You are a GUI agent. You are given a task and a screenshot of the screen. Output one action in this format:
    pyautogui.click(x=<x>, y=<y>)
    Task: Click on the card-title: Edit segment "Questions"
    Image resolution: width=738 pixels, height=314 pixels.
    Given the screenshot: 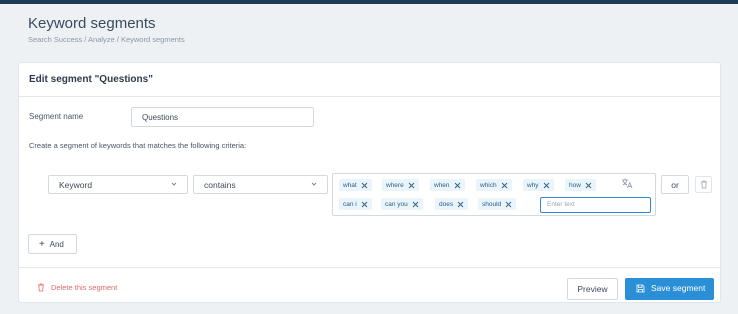 What is the action you would take?
    pyautogui.click(x=91, y=79)
    